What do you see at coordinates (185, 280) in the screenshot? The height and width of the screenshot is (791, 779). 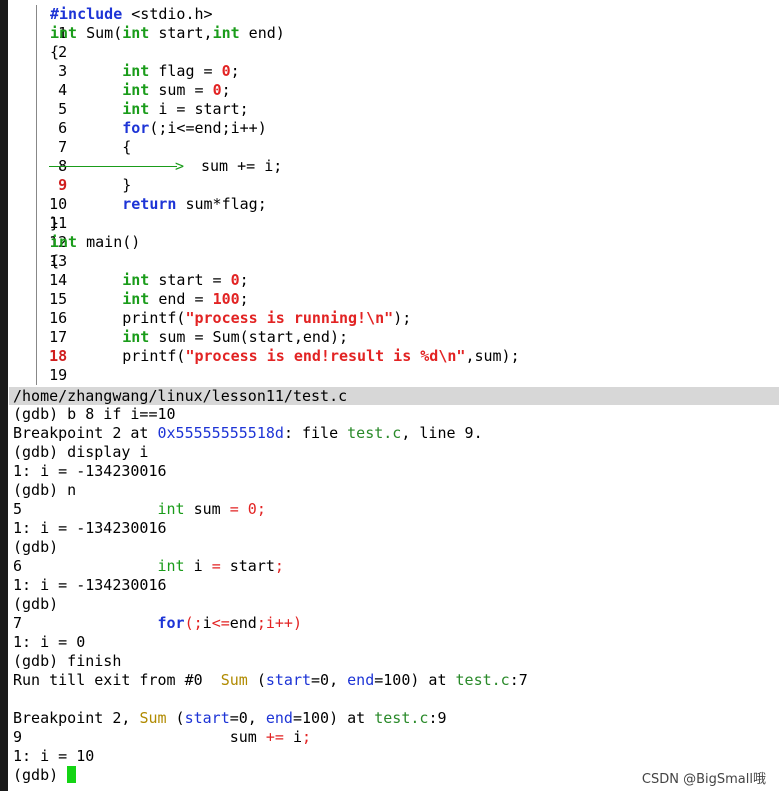 I see `code-text: int start = 0;` at bounding box center [185, 280].